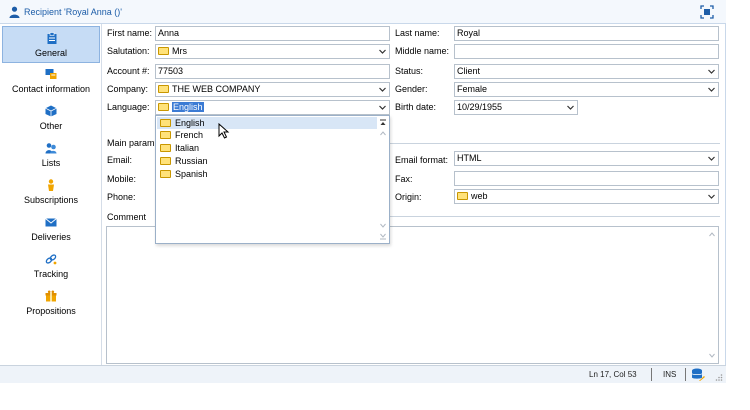  I want to click on sidebar-item-label: Tracking, so click(51, 274).